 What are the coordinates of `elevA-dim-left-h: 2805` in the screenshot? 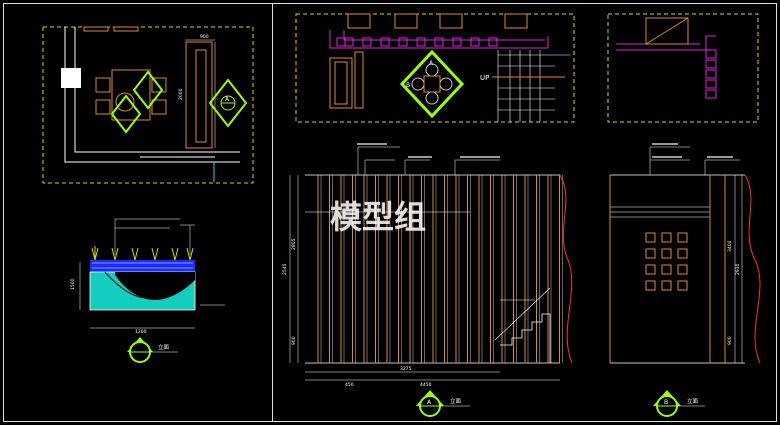 It's located at (294, 244).